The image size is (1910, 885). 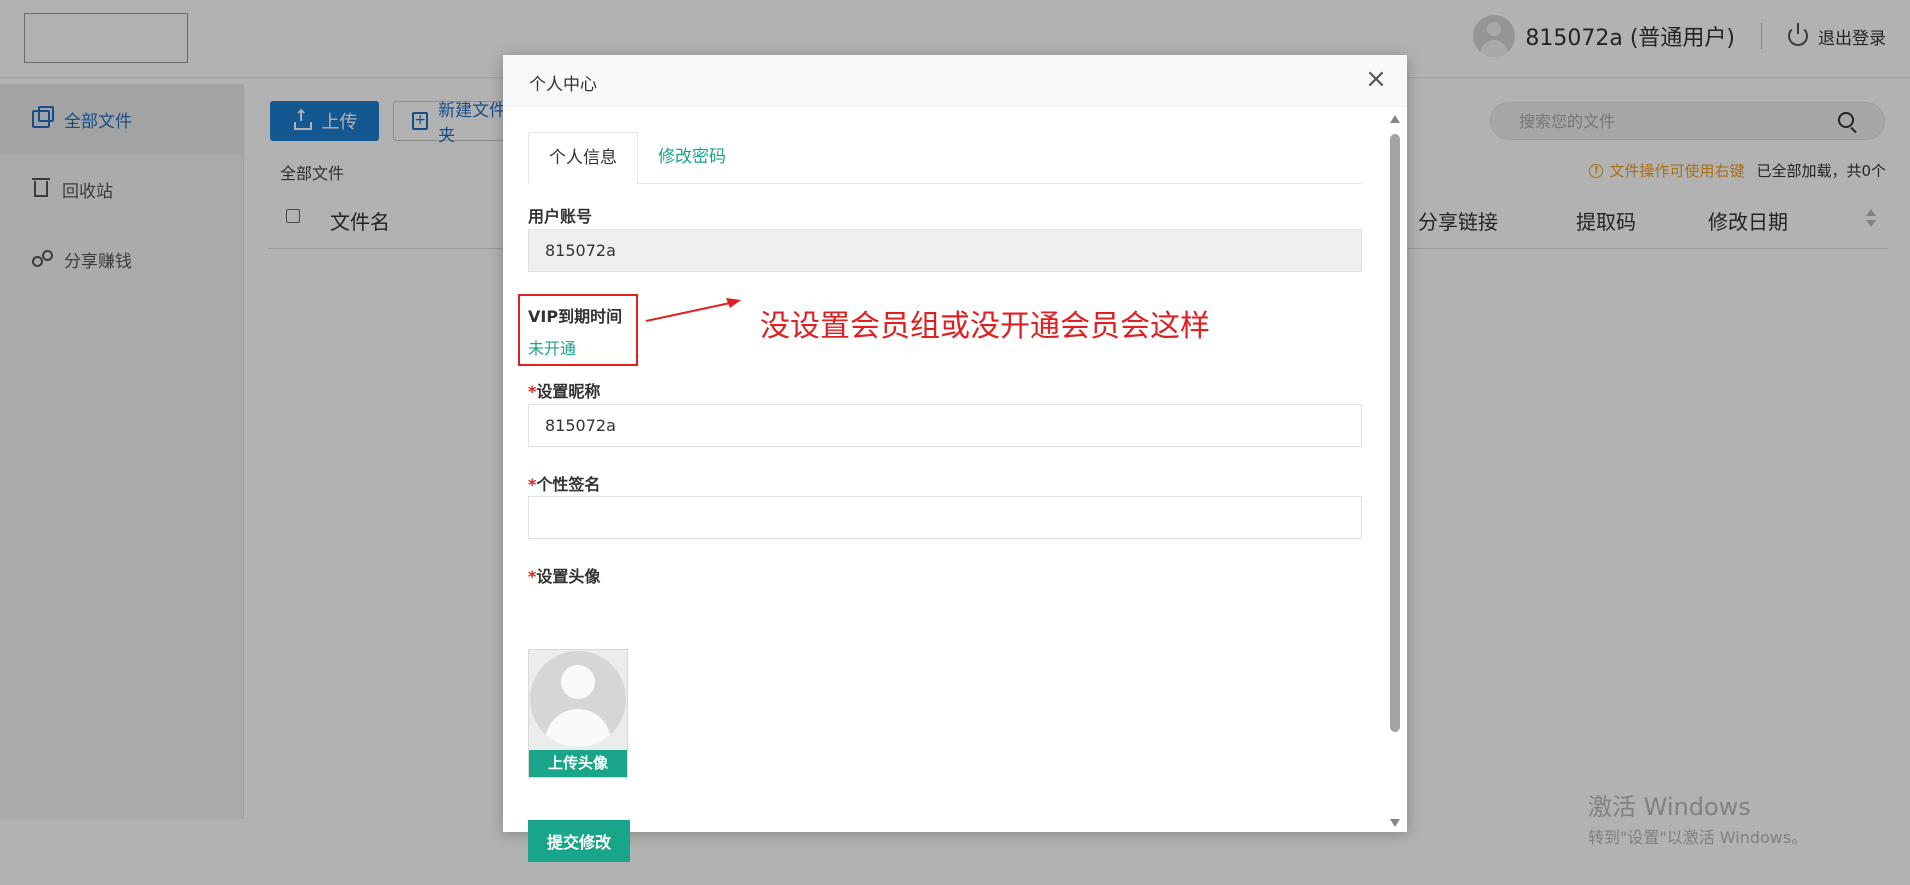 What do you see at coordinates (578, 330) in the screenshot?
I see `vip-highlight-box: VIP到期时间 未开通` at bounding box center [578, 330].